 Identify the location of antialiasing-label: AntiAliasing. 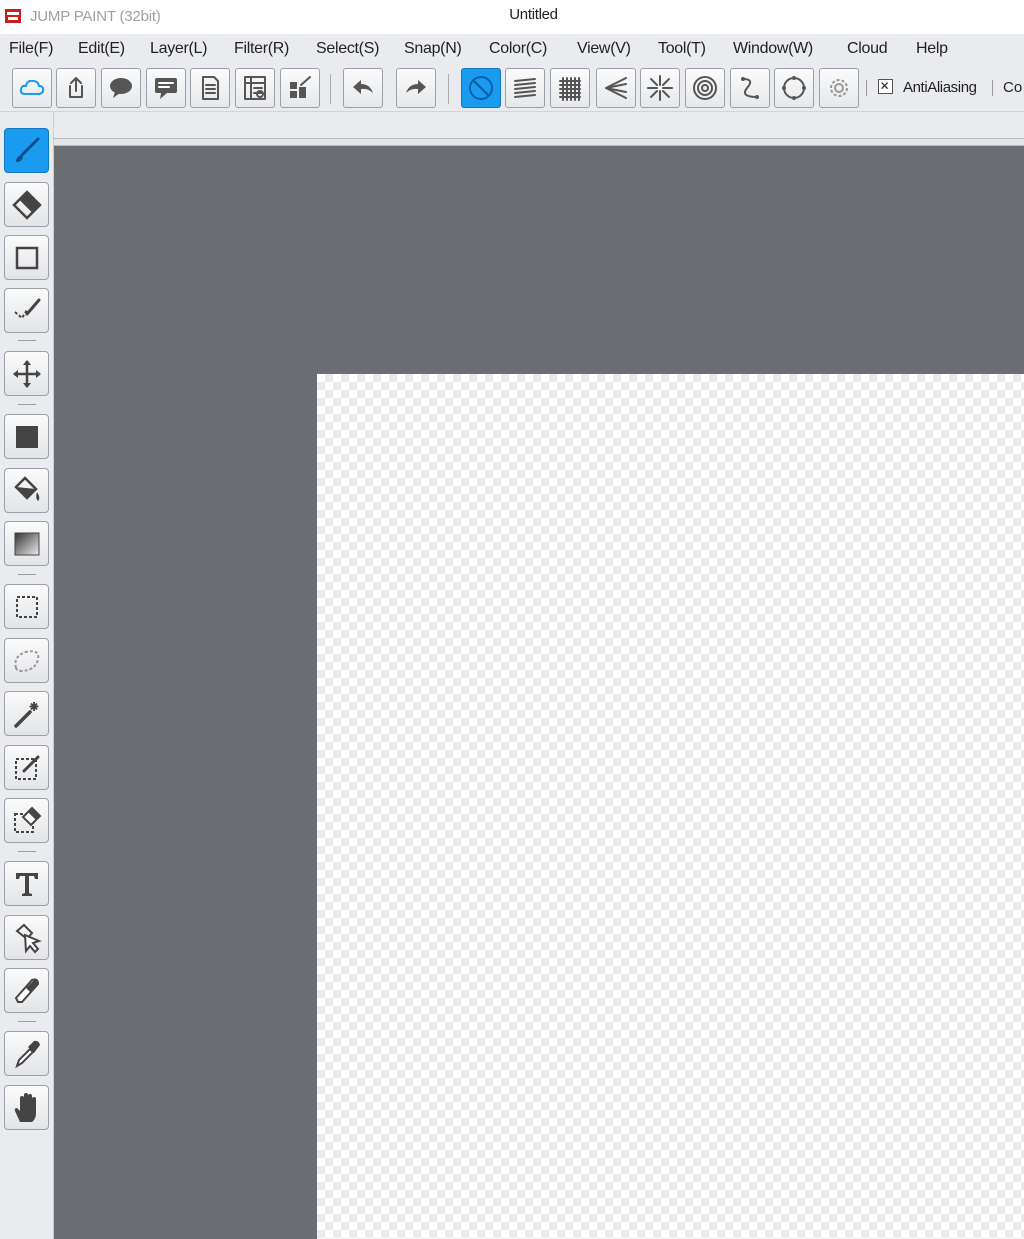
(940, 87).